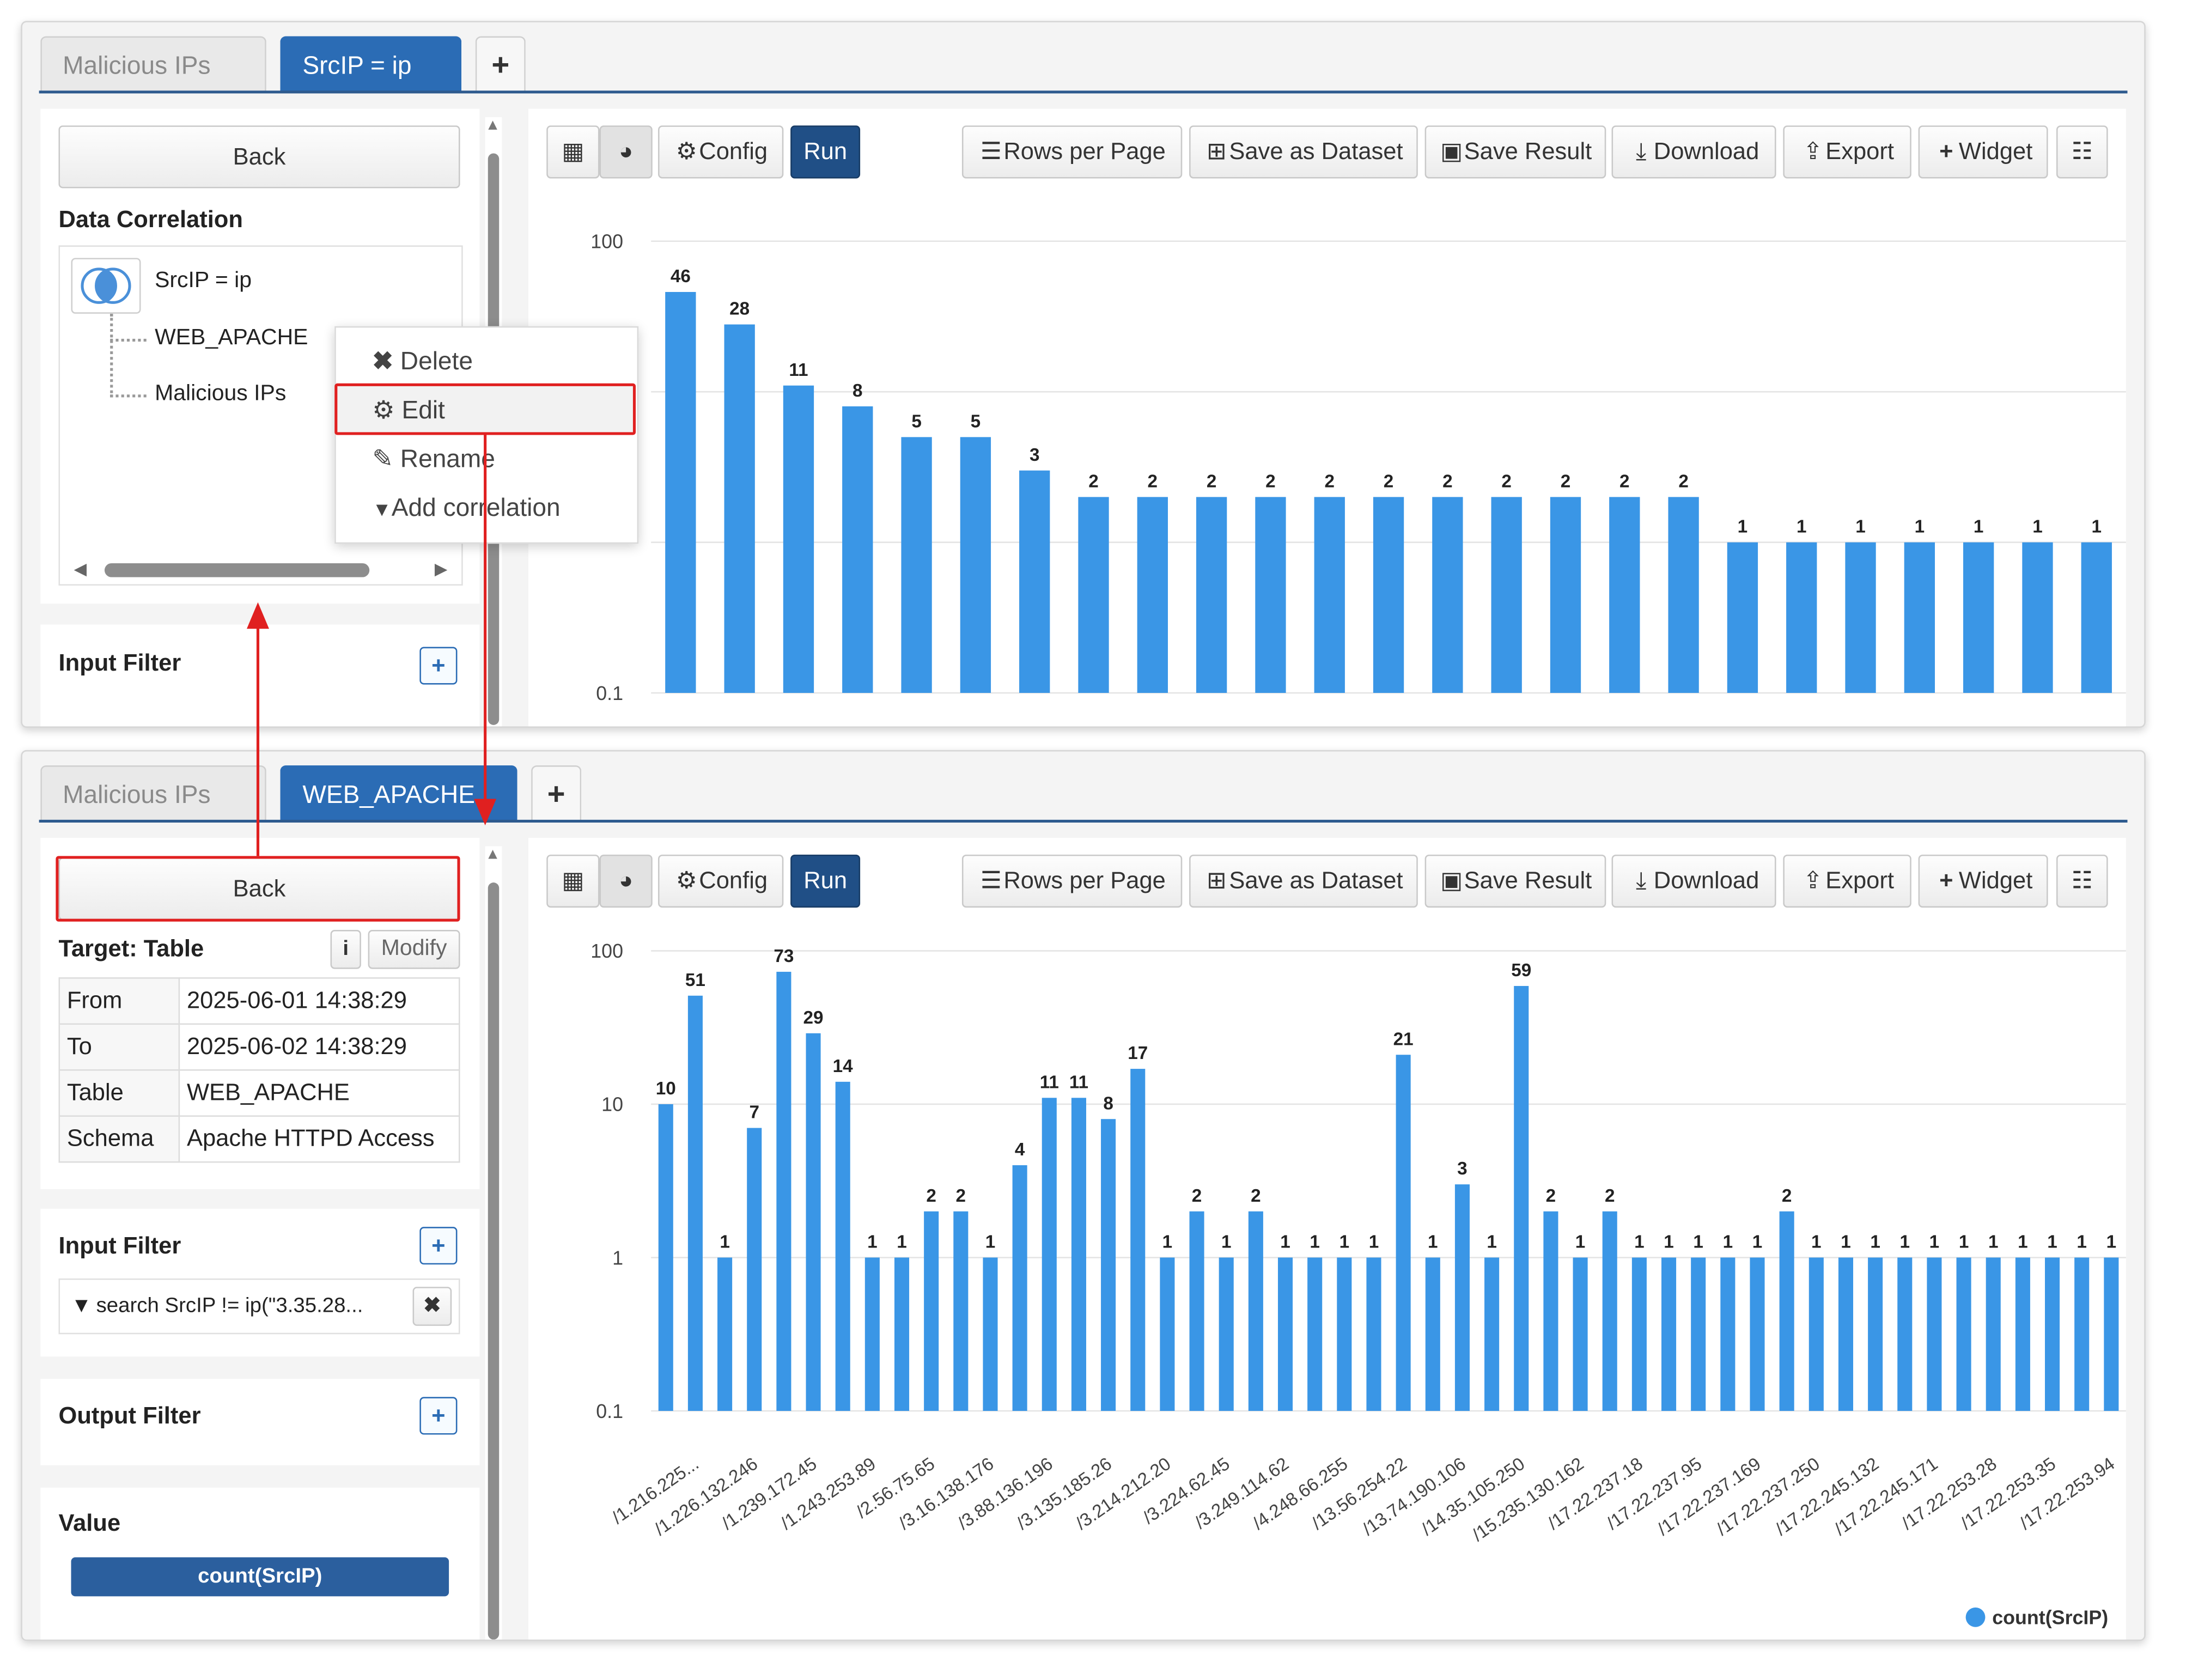 The height and width of the screenshot is (1680, 2186). Describe the element at coordinates (260, 569) in the screenshot. I see `horizontal-scrollbar: ◀ ▶` at that location.